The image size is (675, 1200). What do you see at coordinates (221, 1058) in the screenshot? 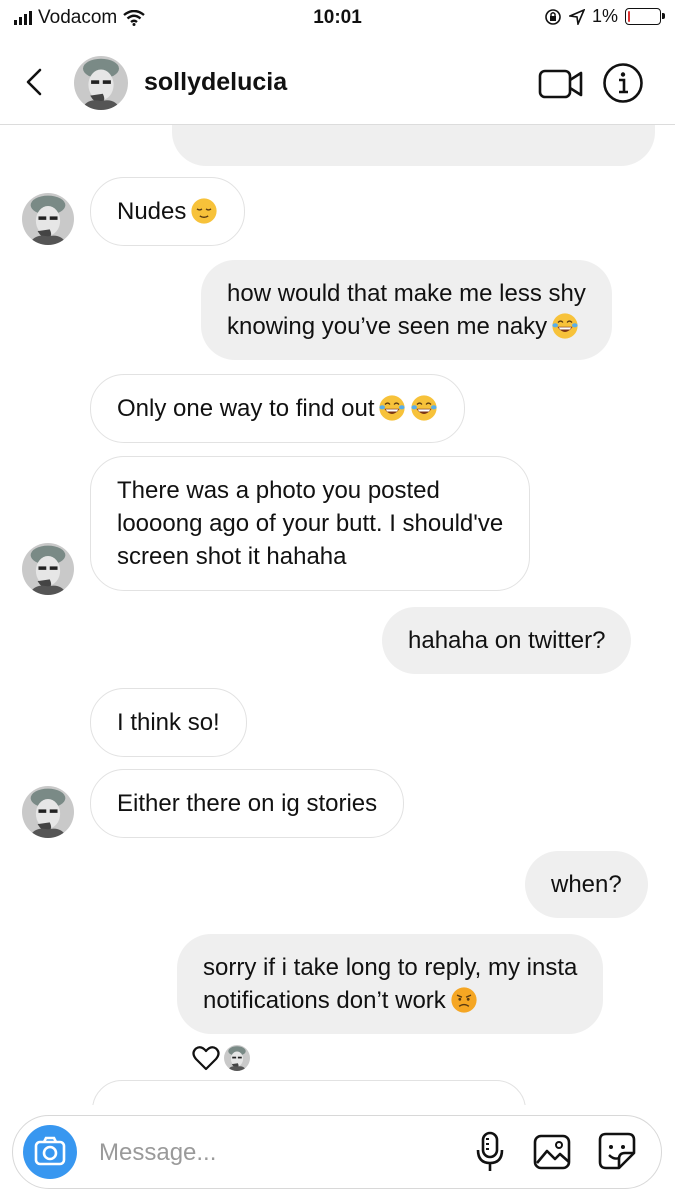
I see `message-reactions` at bounding box center [221, 1058].